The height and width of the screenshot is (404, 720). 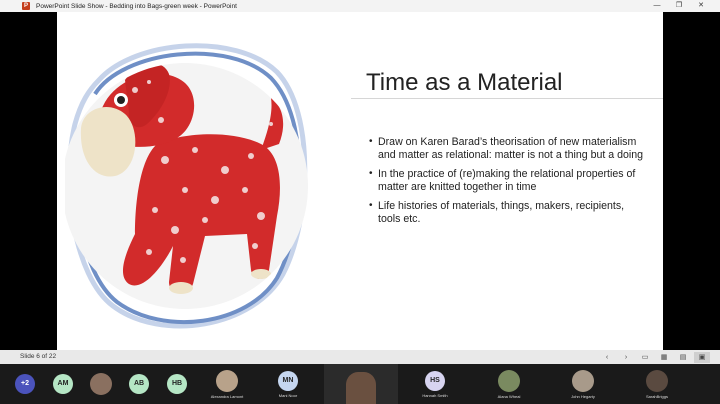 I want to click on avatar: AM, so click(x=63, y=384).